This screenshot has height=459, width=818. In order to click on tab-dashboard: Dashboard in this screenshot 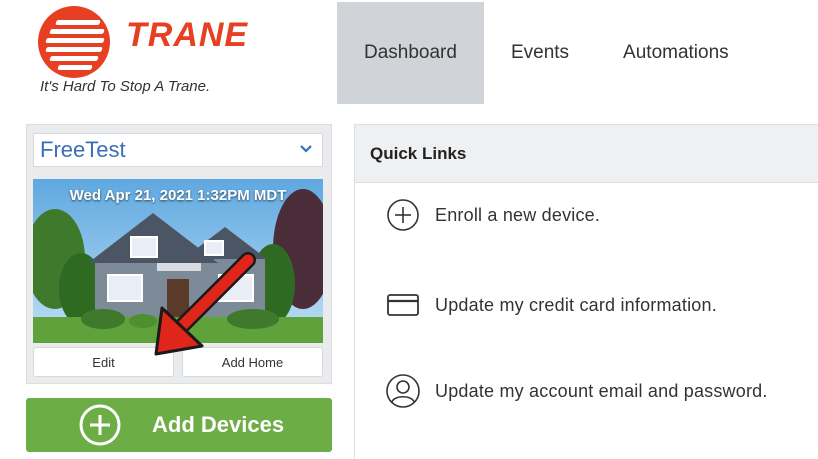, I will do `click(410, 53)`.